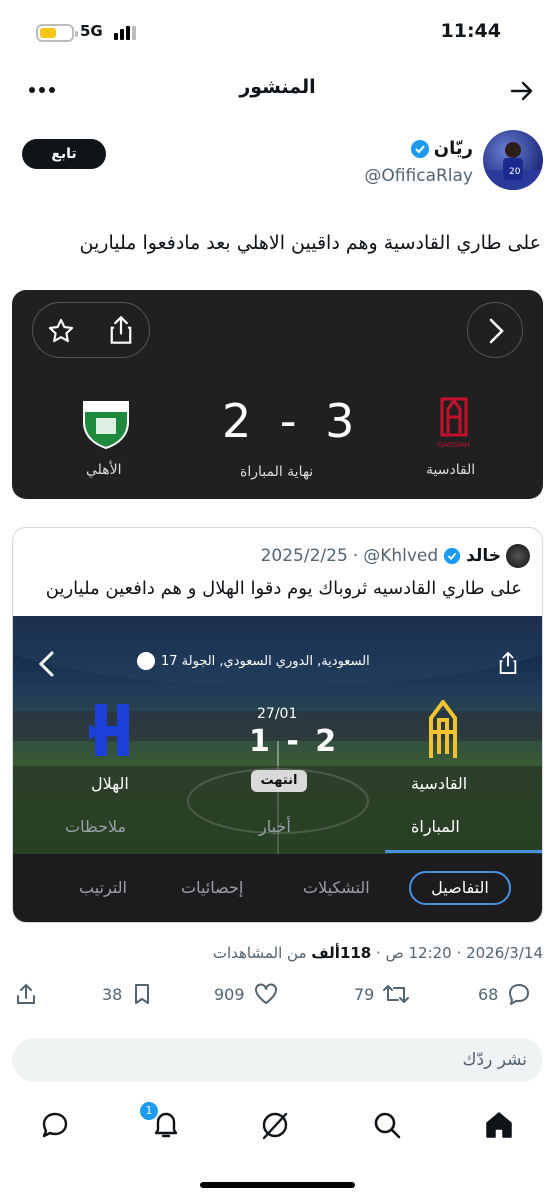  Describe the element at coordinates (146, 661) in the screenshot. I see `league-logo-icon` at that location.